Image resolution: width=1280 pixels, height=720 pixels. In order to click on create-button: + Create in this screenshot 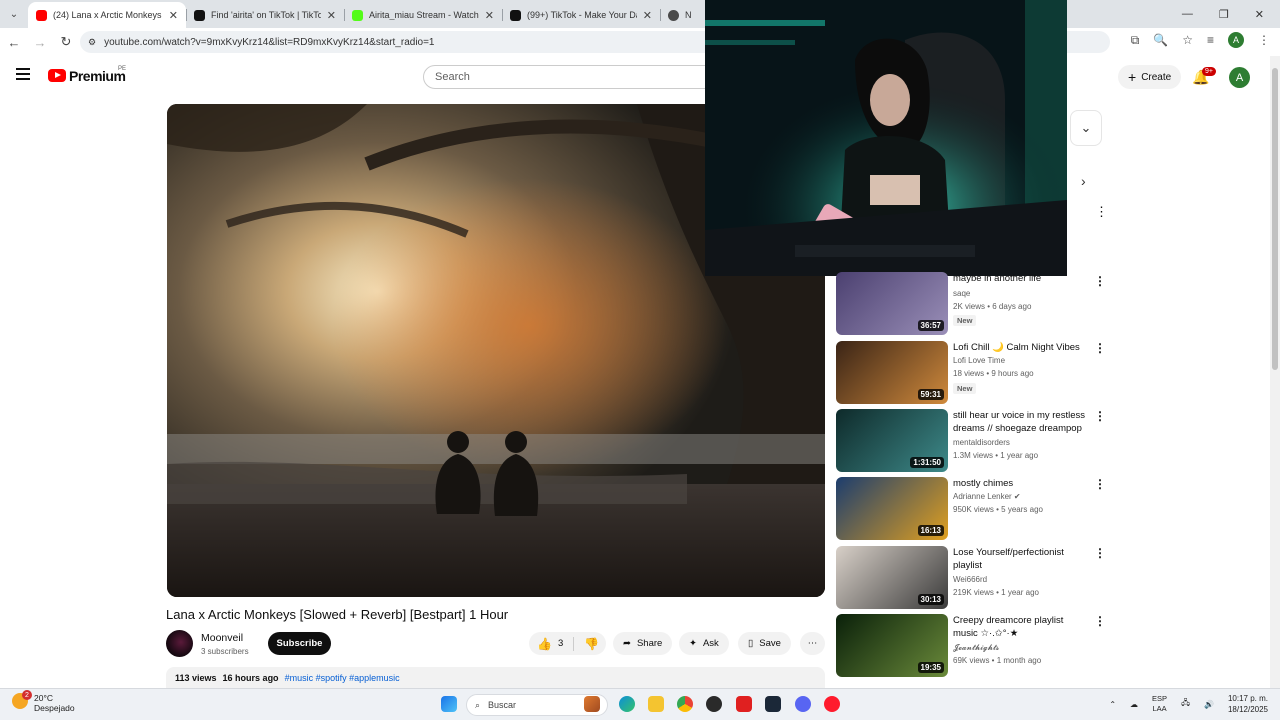, I will do `click(1150, 77)`.